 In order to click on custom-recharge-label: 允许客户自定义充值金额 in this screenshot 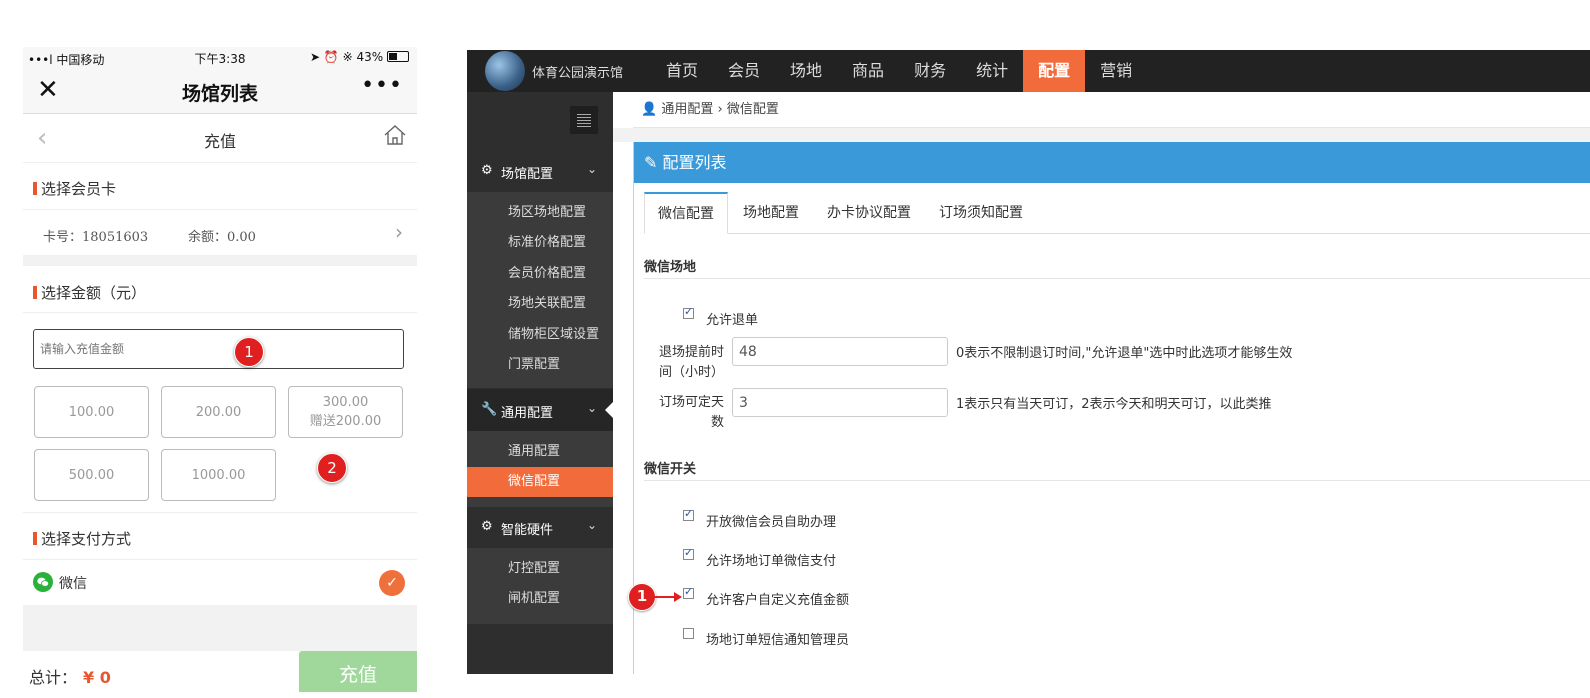, I will do `click(778, 600)`.